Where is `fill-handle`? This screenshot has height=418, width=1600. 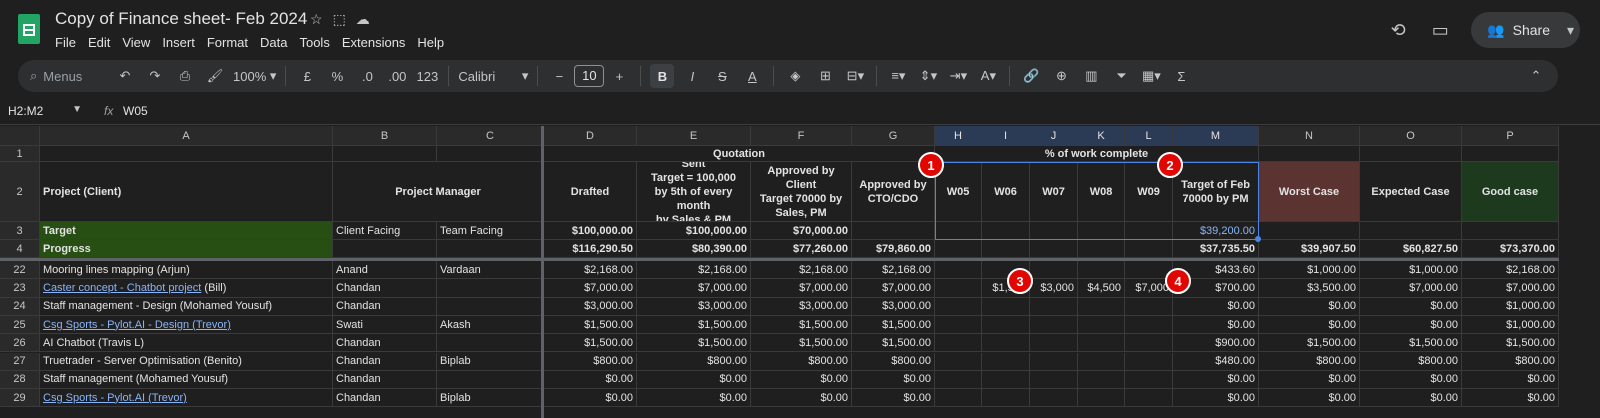
fill-handle is located at coordinates (1258, 239).